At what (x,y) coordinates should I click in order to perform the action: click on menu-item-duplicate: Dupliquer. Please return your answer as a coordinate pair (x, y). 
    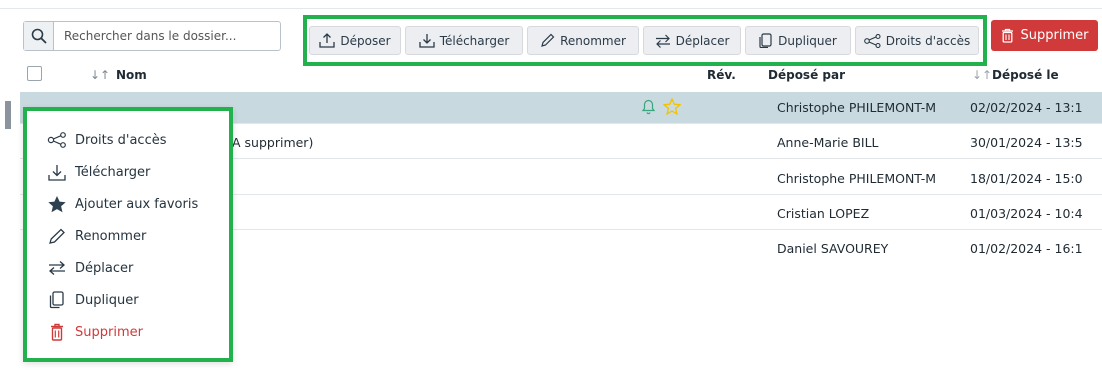
    Looking at the image, I should click on (93, 300).